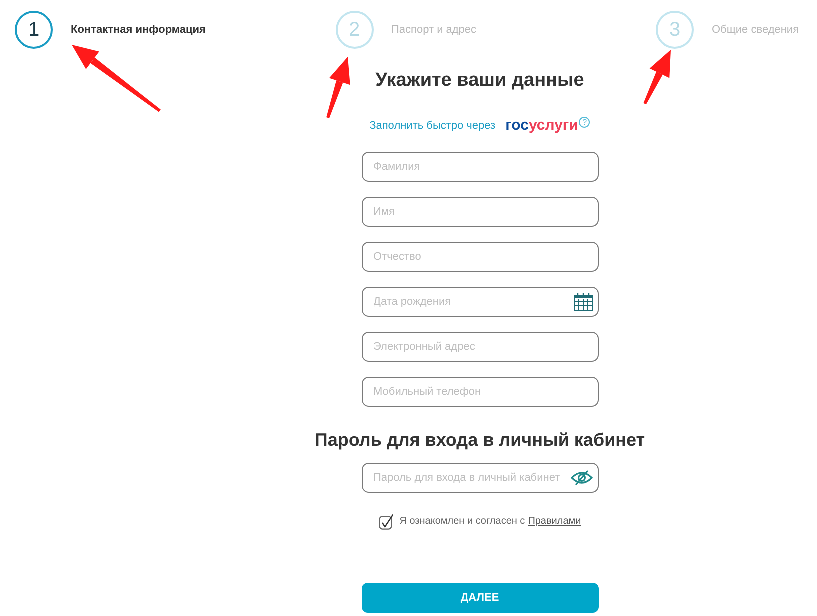 The image size is (817, 616). Describe the element at coordinates (542, 126) in the screenshot. I see `gosuslugi-logo: госуслуги` at that location.